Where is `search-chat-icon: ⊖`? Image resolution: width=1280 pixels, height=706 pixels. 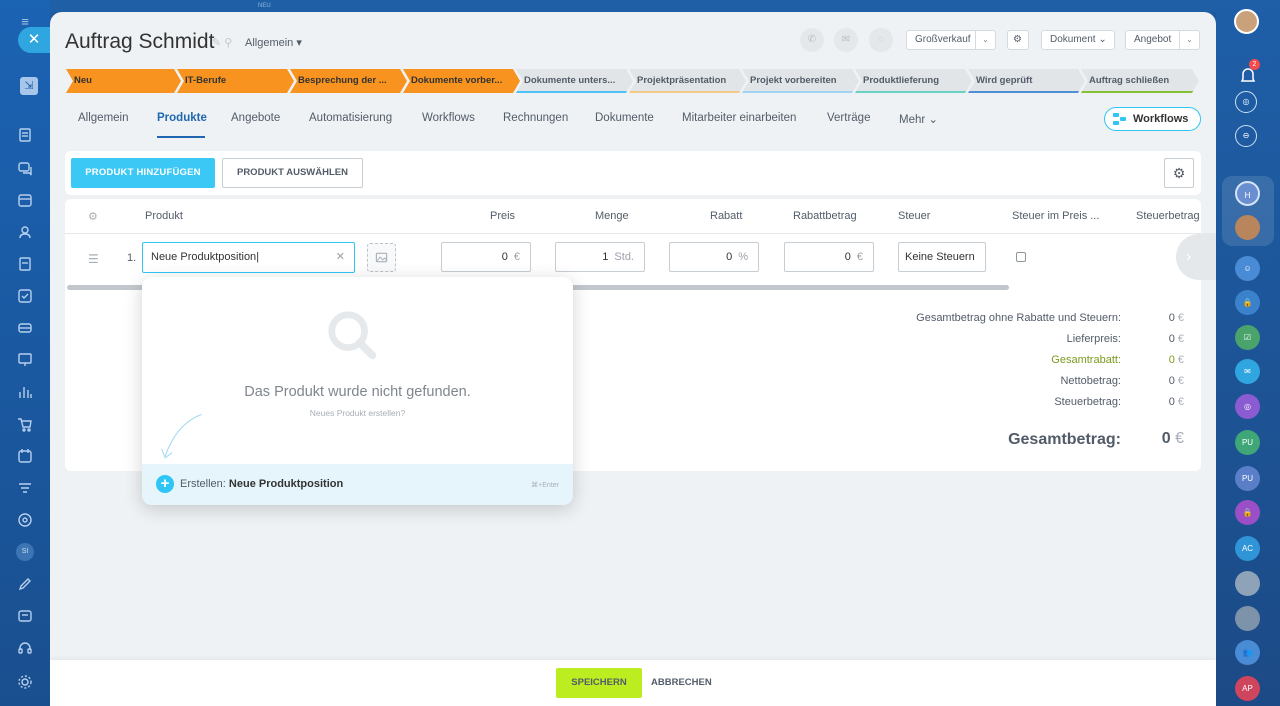
search-chat-icon: ⊖ is located at coordinates (1246, 136).